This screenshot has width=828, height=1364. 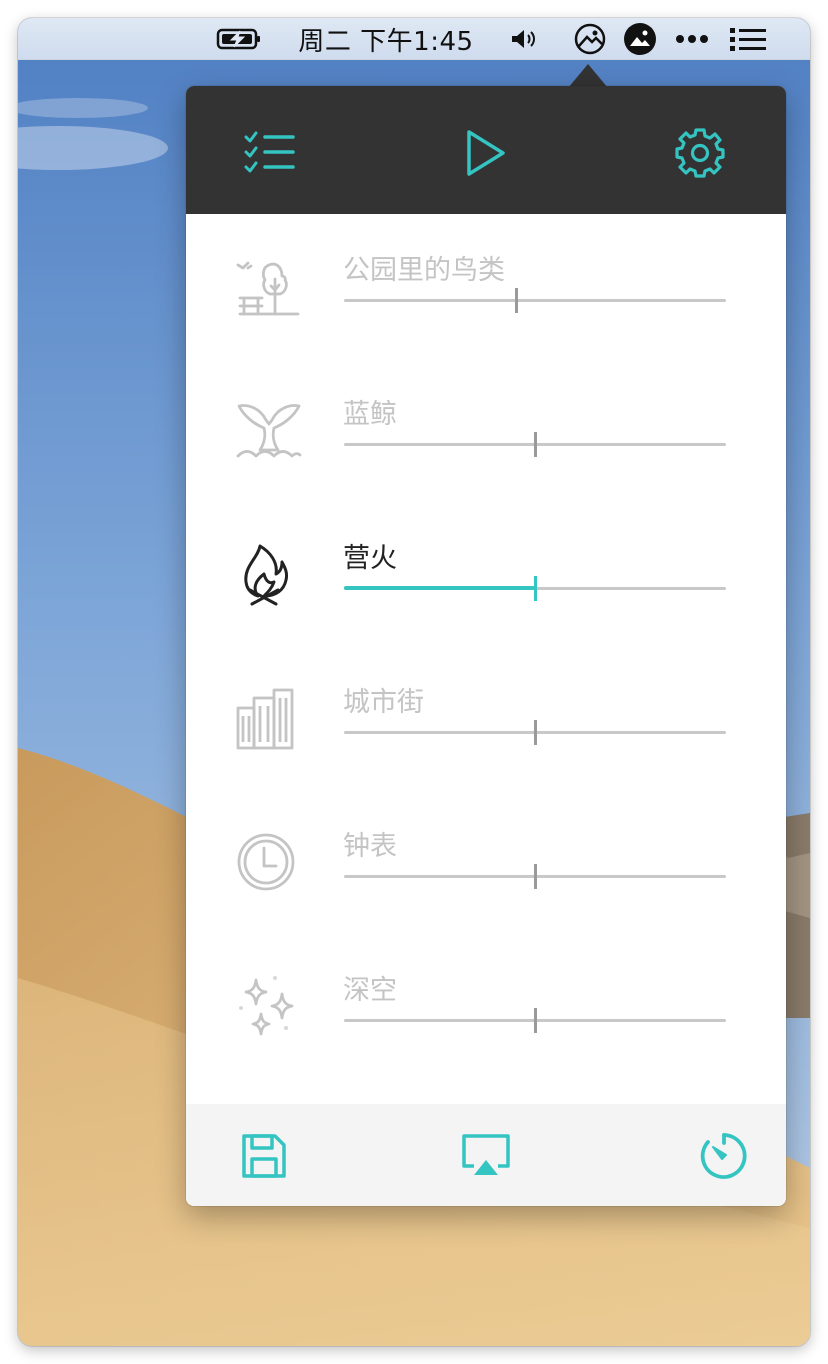 I want to click on play-button, so click(x=485, y=153).